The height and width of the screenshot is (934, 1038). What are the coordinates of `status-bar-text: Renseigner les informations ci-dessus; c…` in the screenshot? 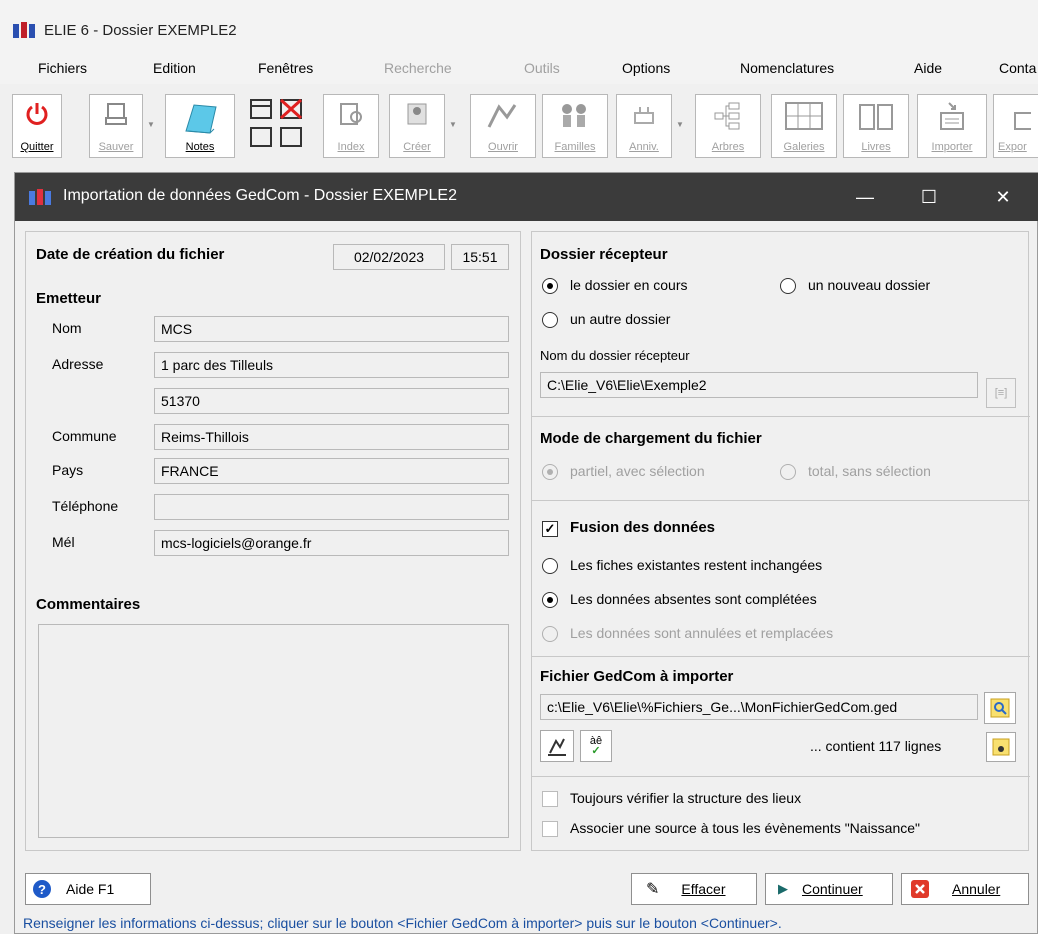 It's located at (402, 923).